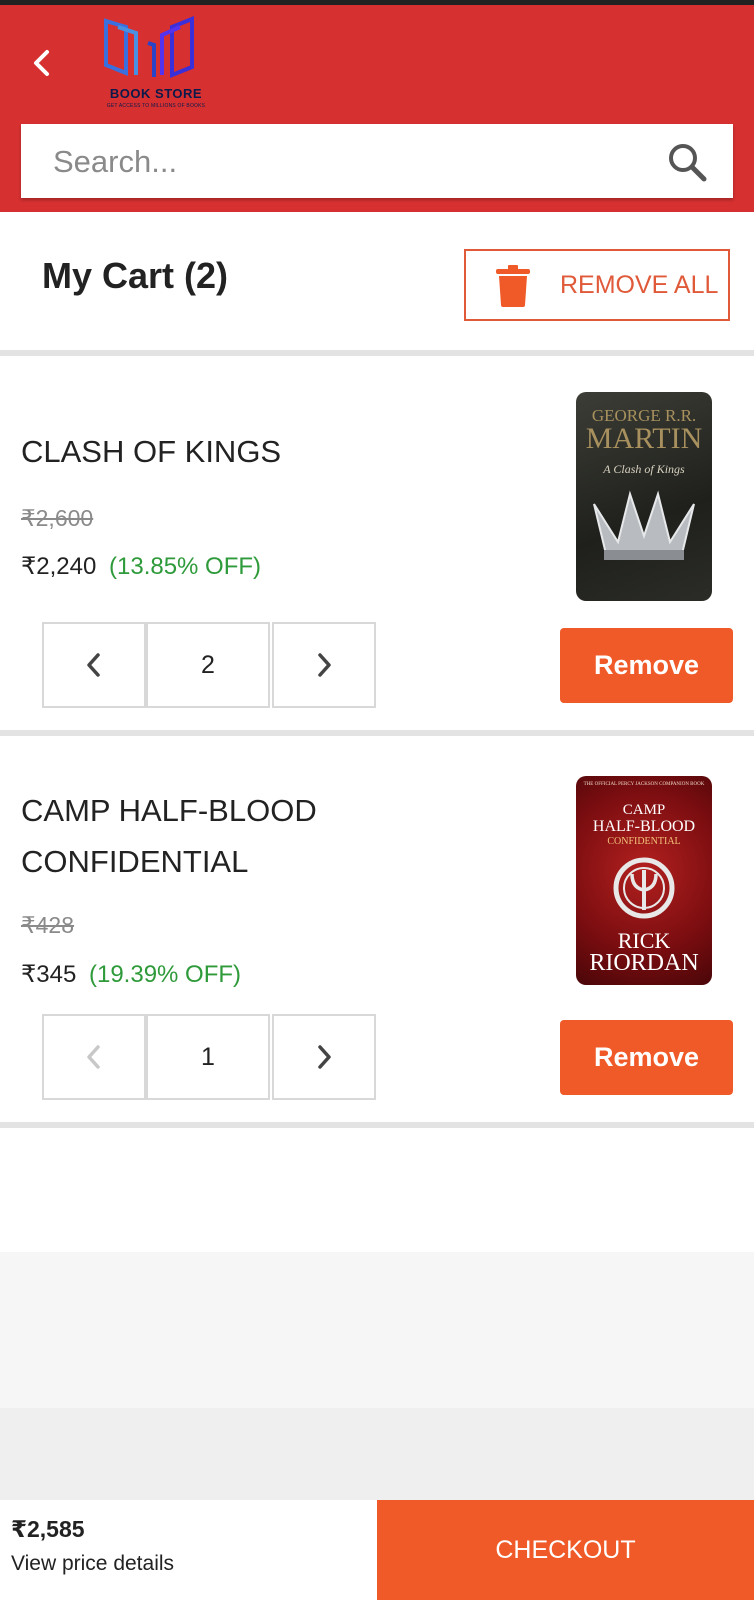 The width and height of the screenshot is (754, 1600). What do you see at coordinates (57, 518) in the screenshot?
I see `item-old-price: ₹2,600` at bounding box center [57, 518].